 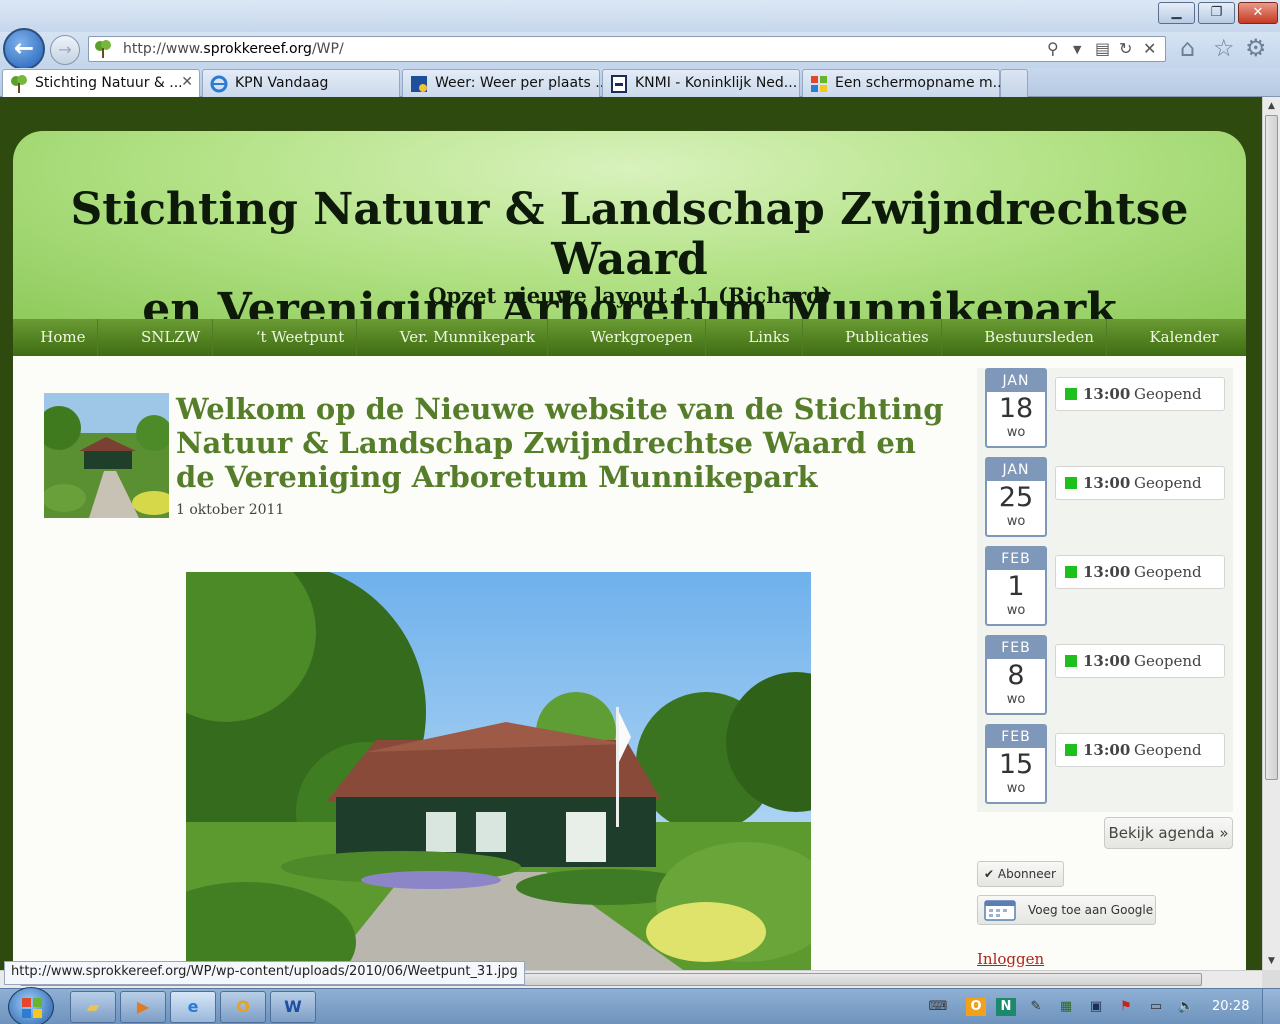 I want to click on taskbar-media-player: ▶, so click(x=143, y=1007).